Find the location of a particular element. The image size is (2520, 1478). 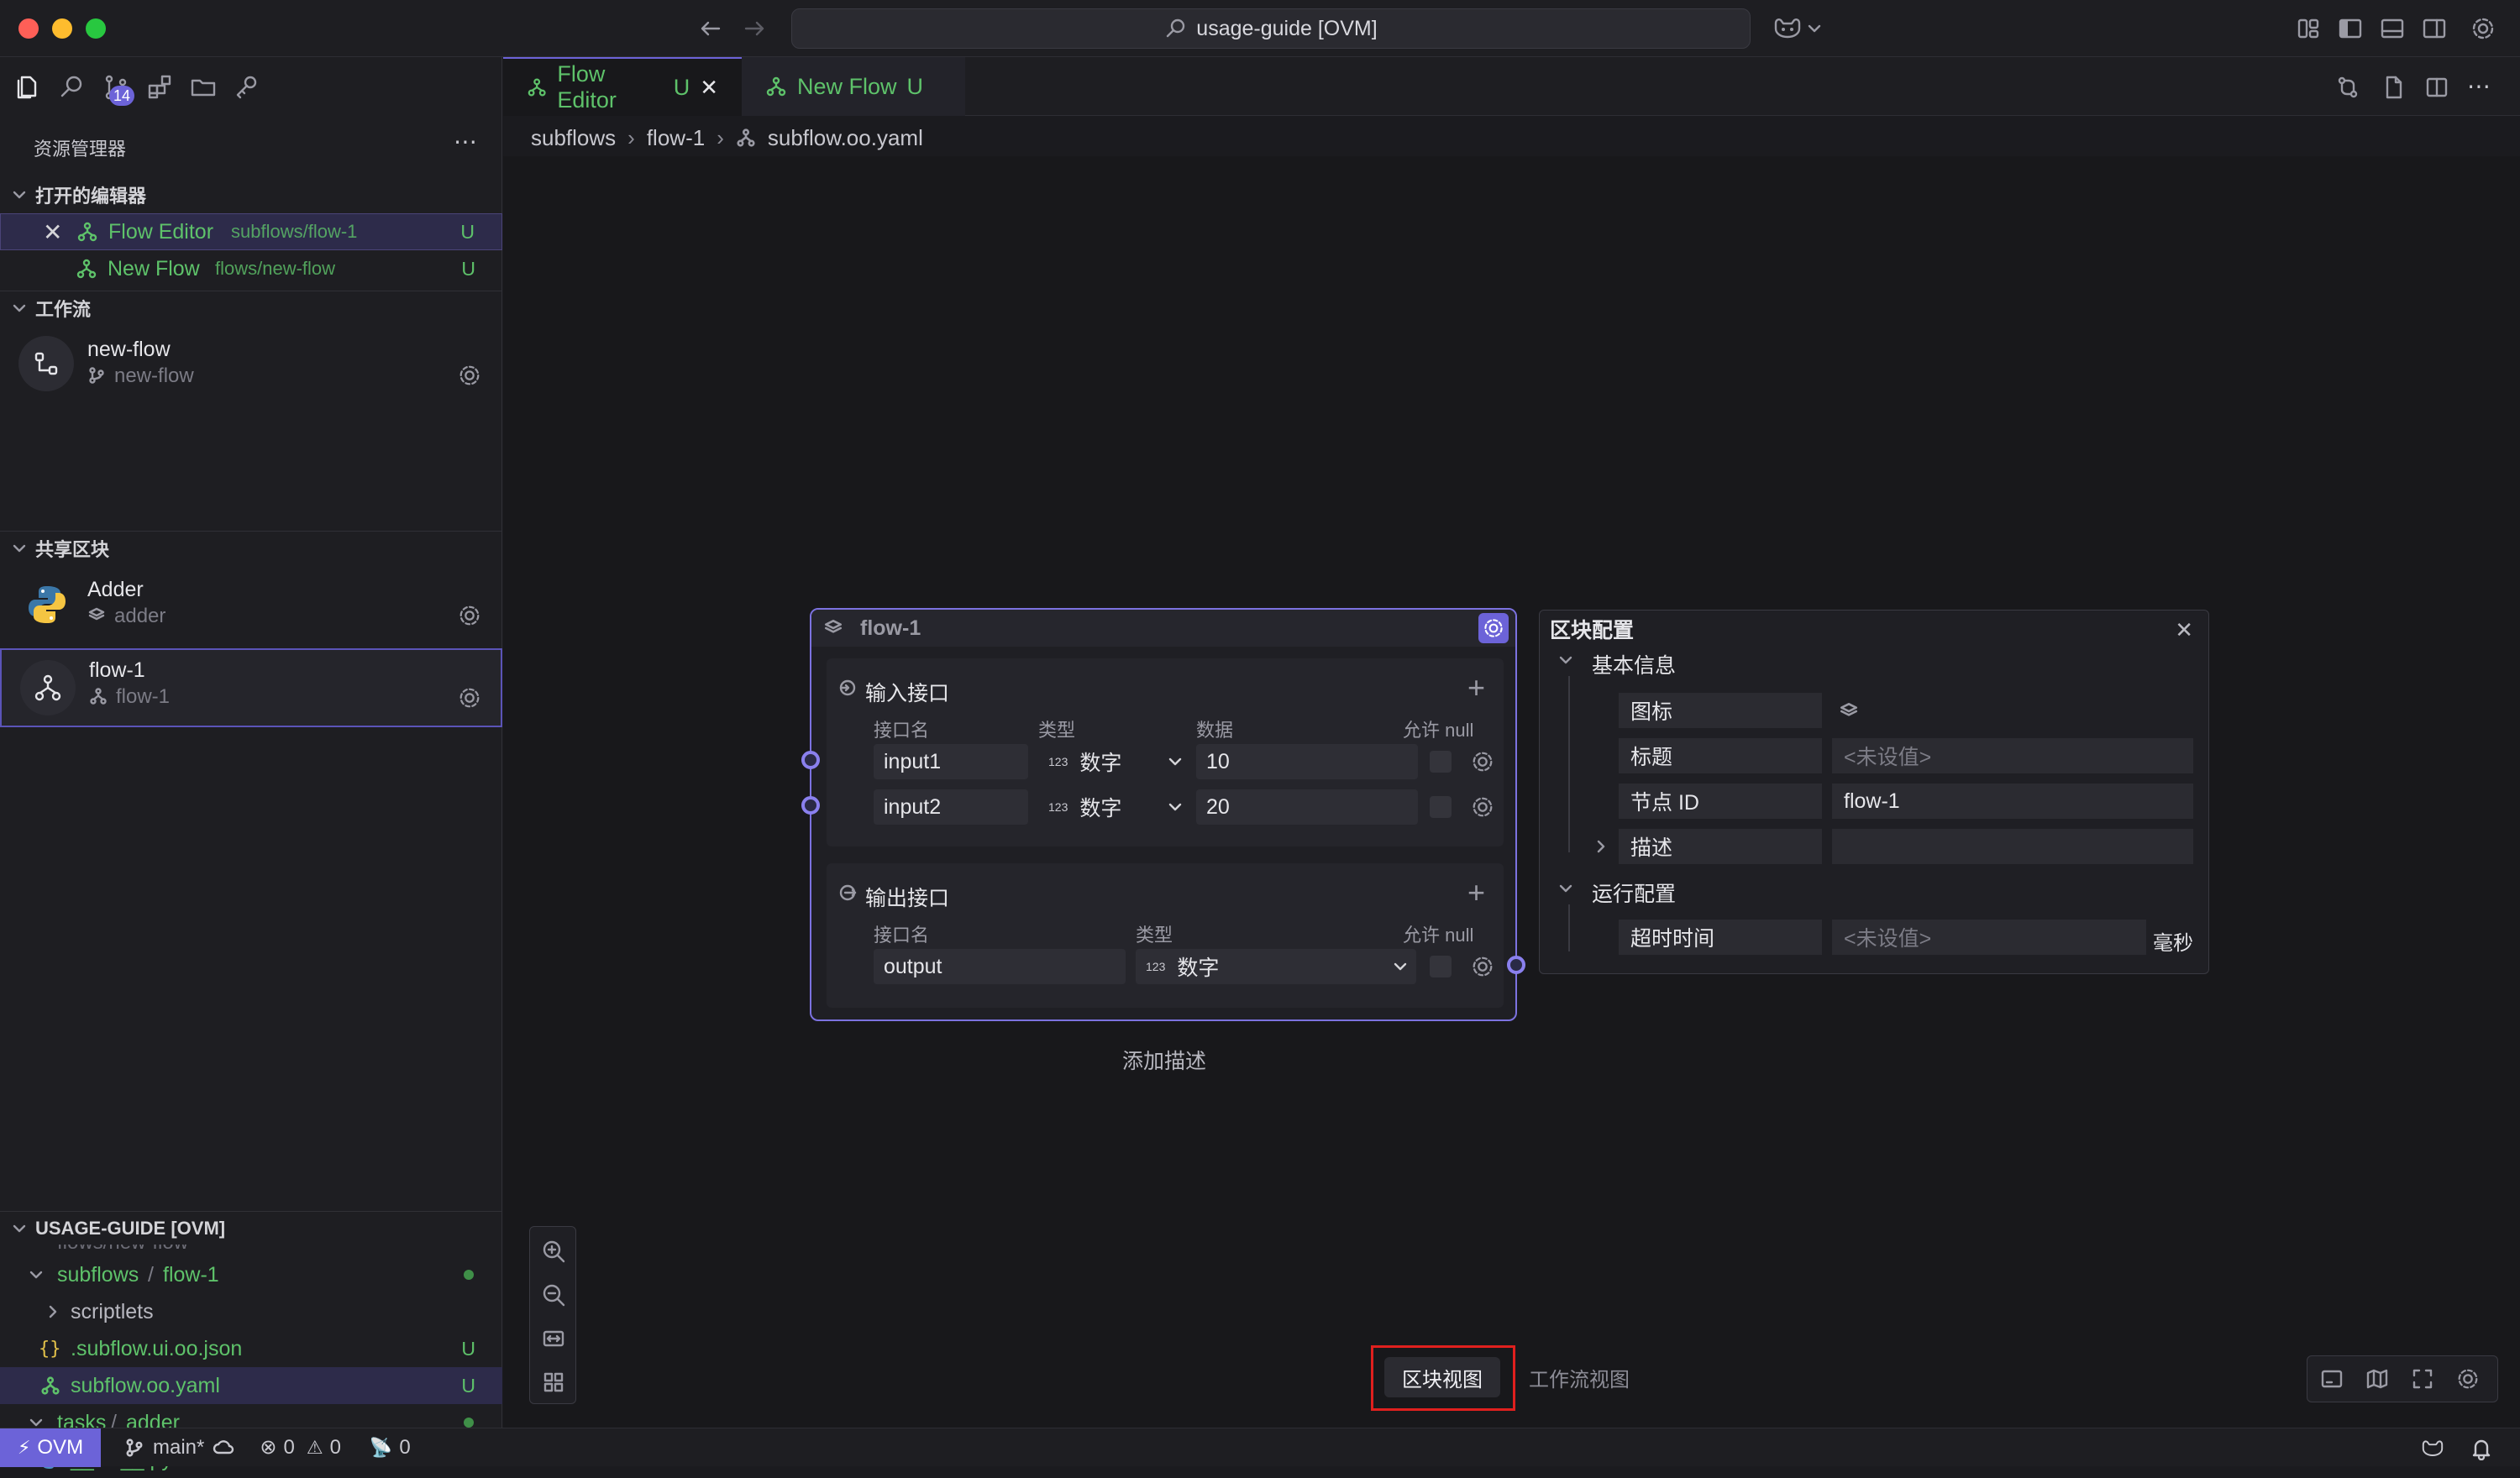

error-count: 0 is located at coordinates (289, 1447).